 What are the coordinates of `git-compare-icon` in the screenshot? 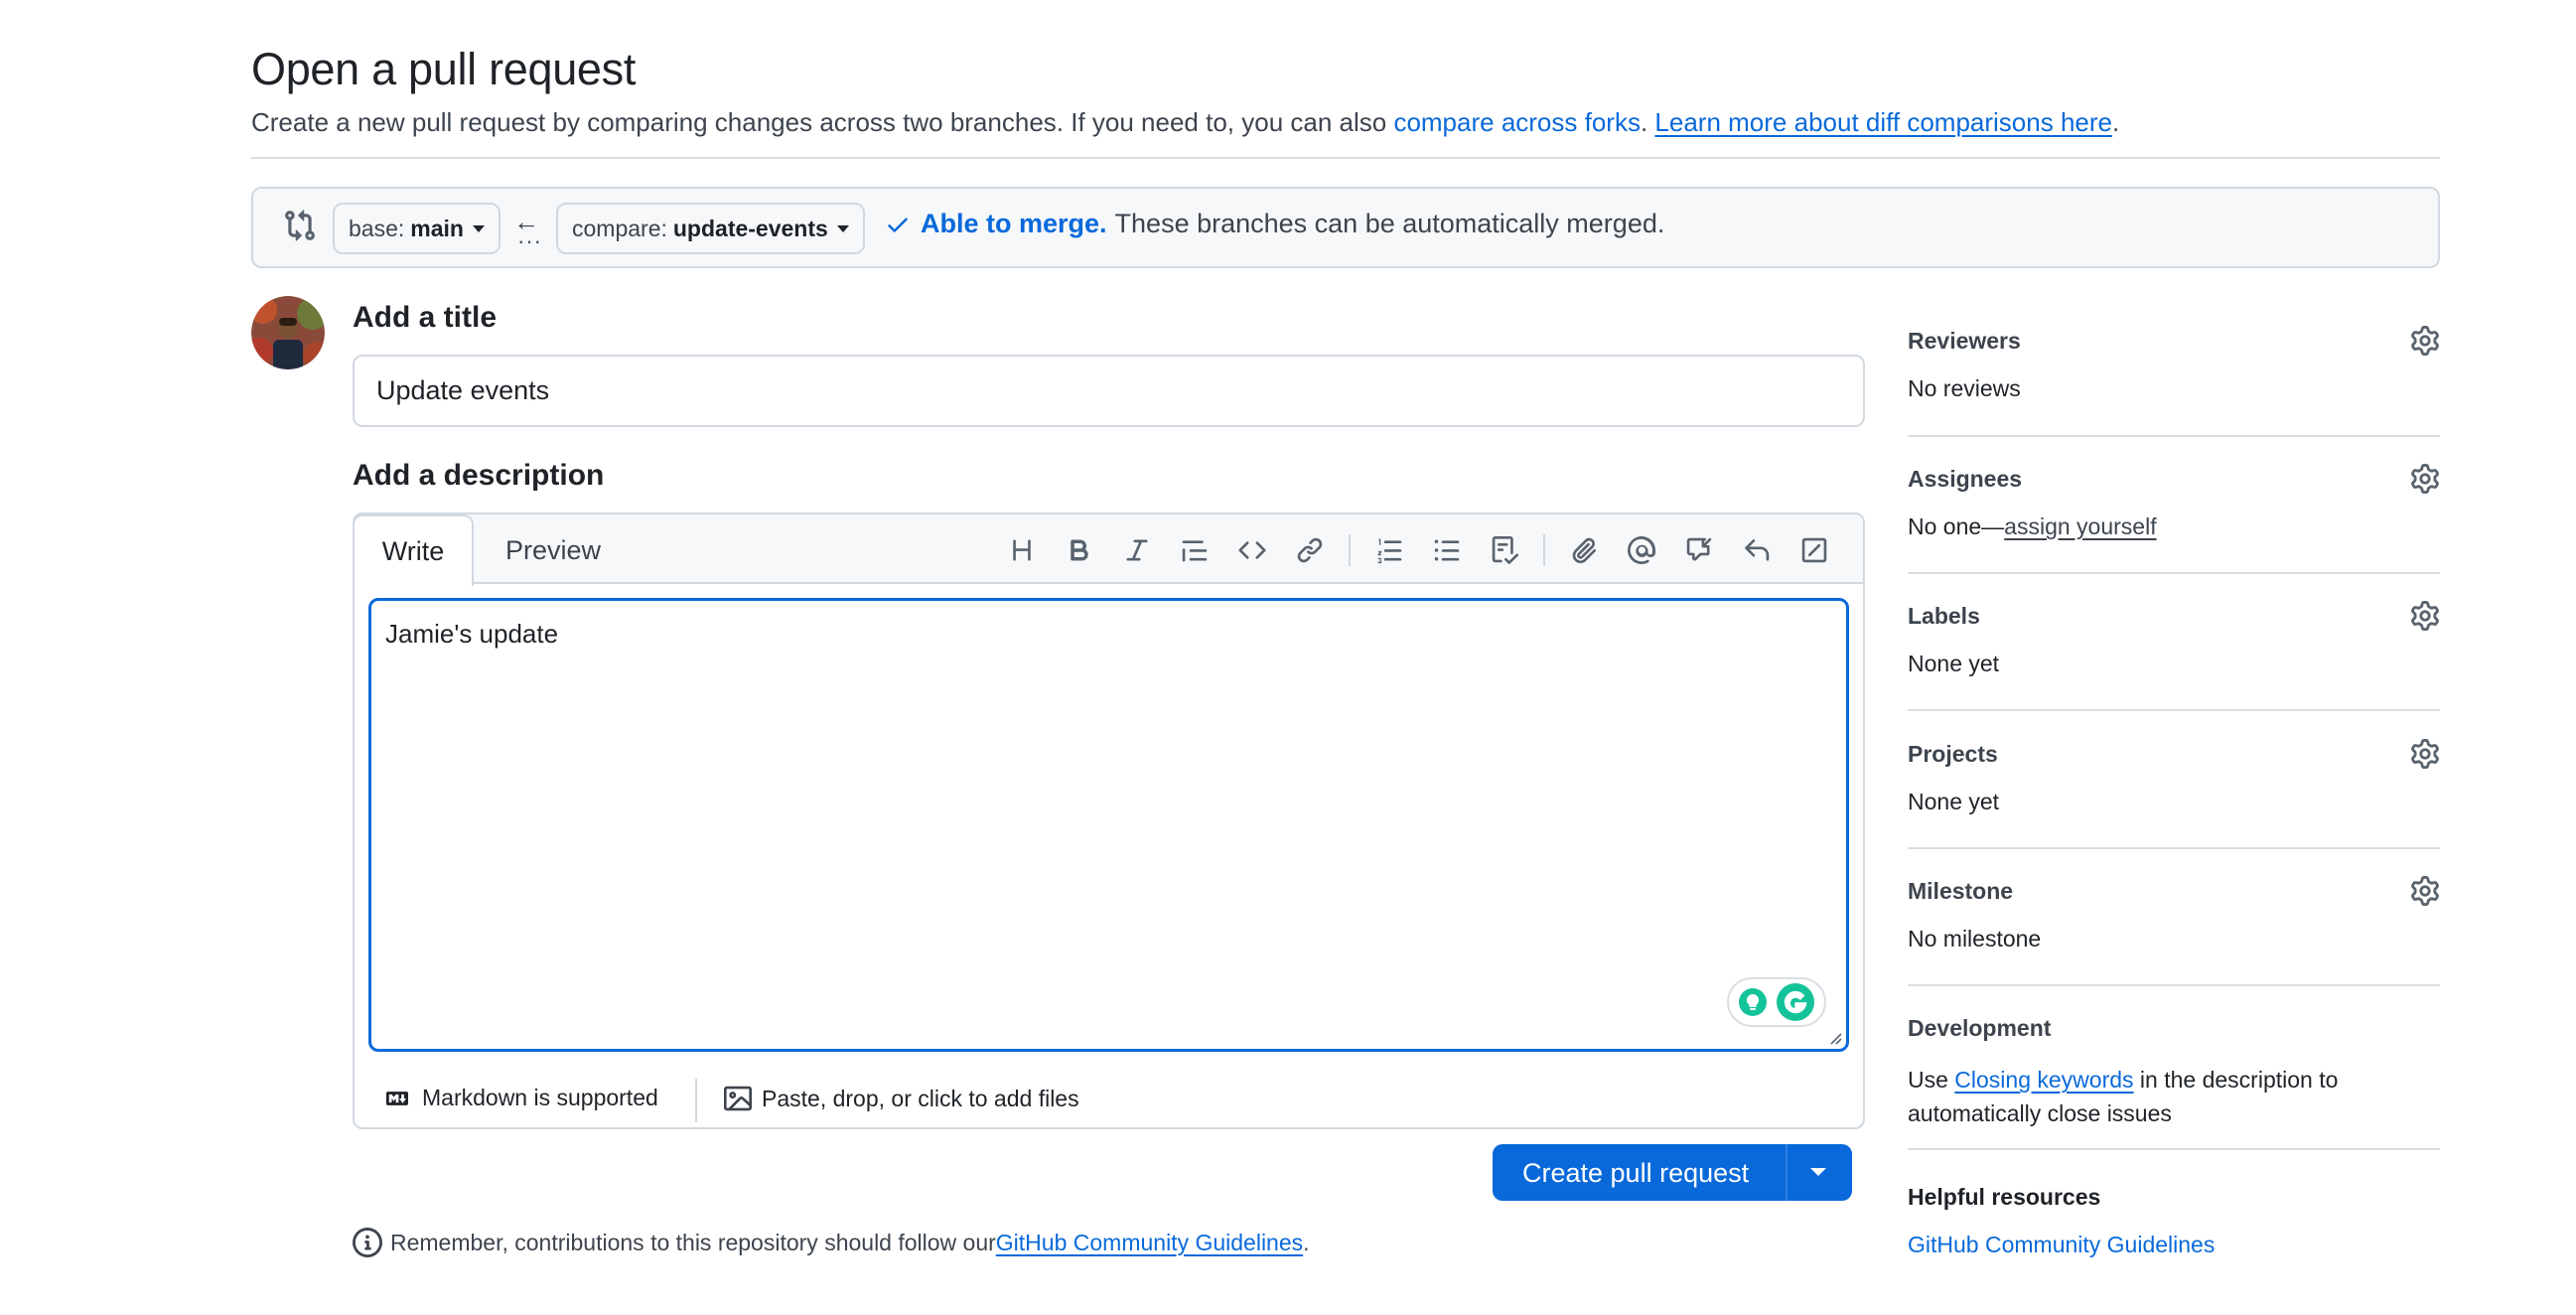 It's located at (300, 225).